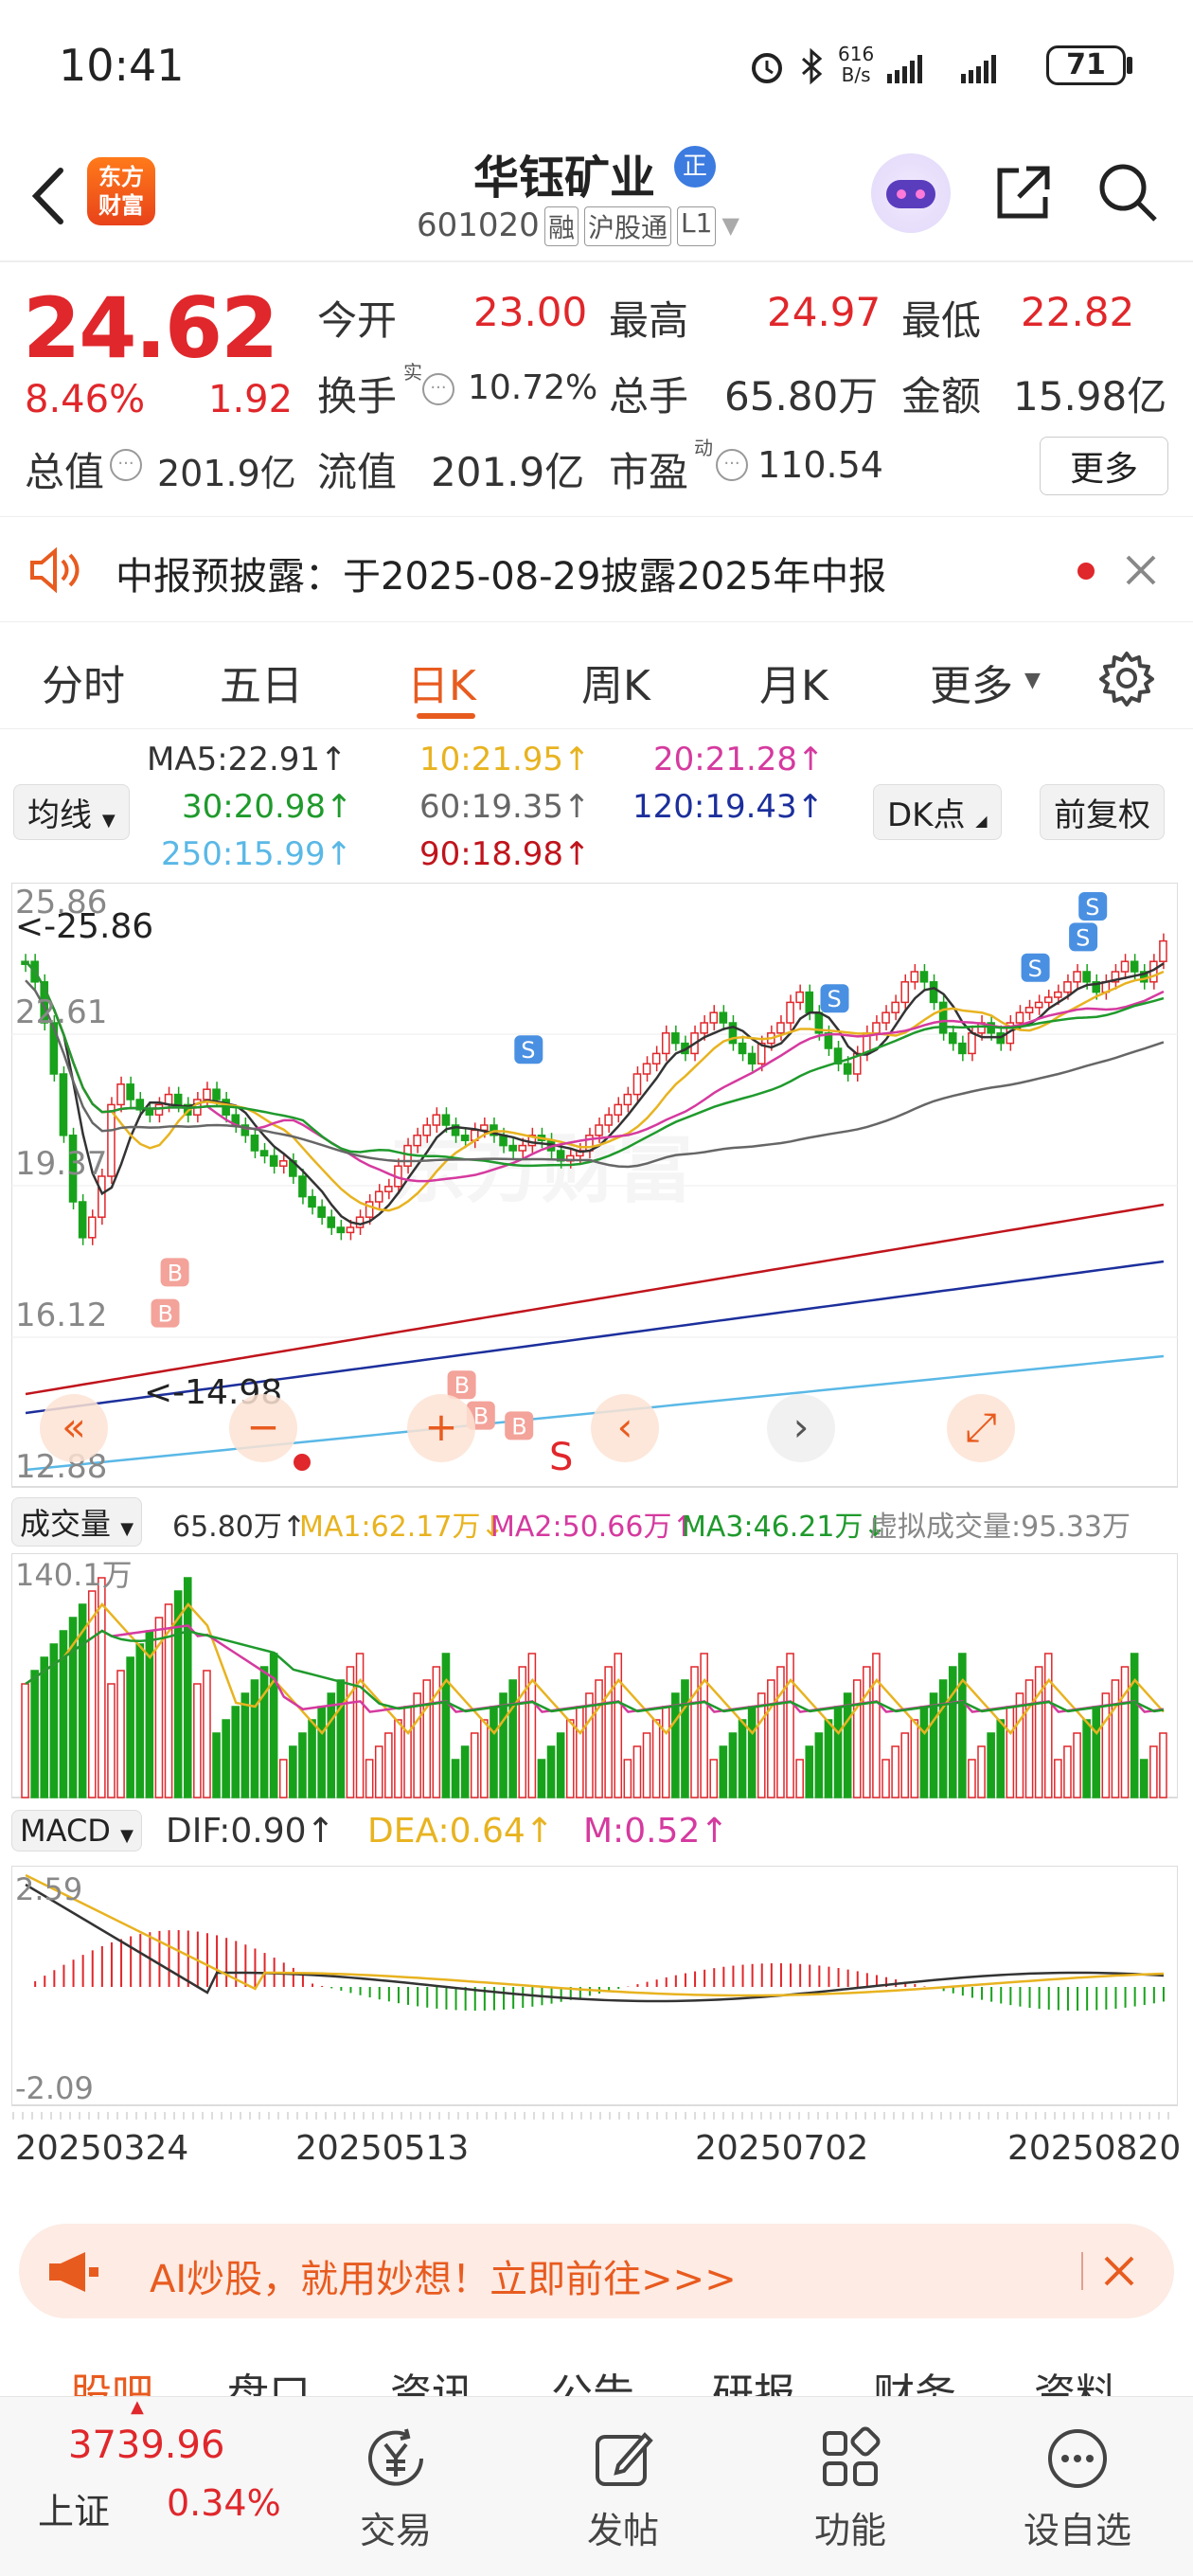 Image resolution: width=1193 pixels, height=2576 pixels. I want to click on fullscreen-icon: ⤢, so click(981, 1428).